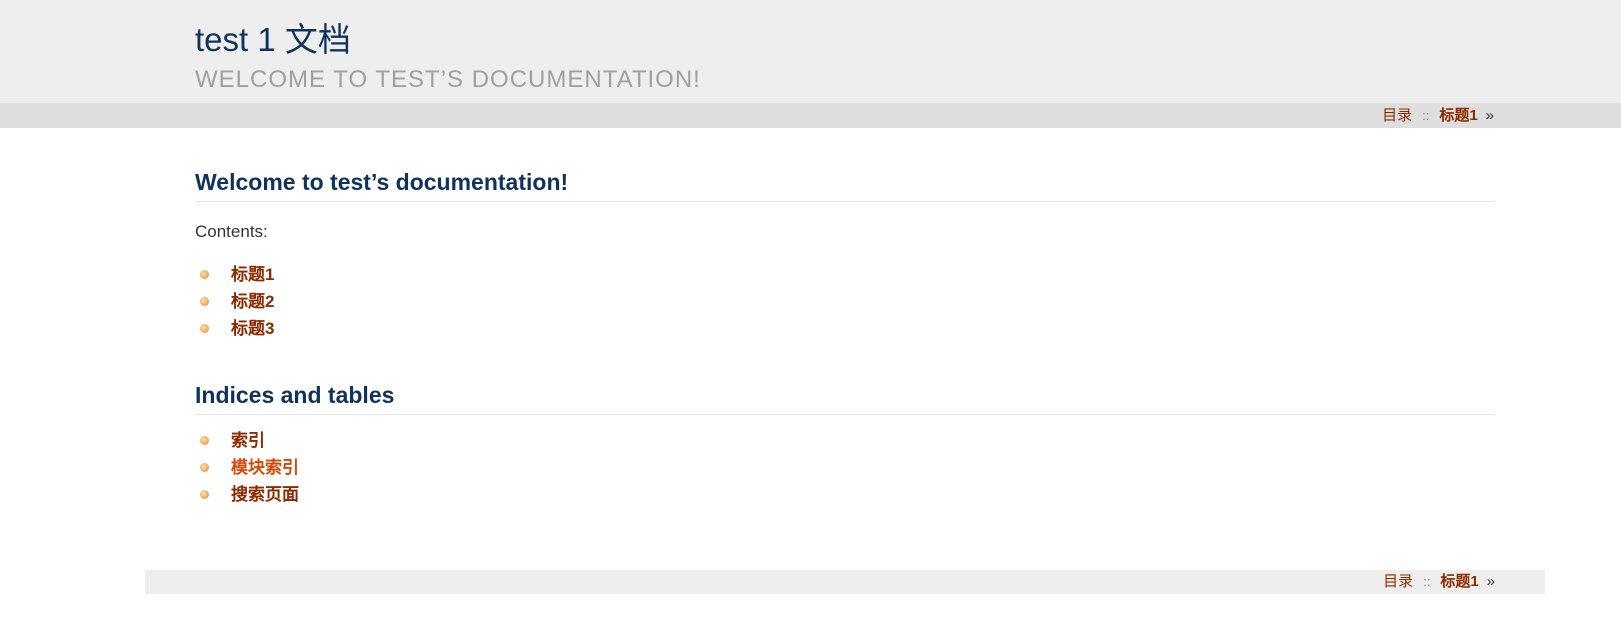 The image size is (1621, 625). I want to click on list-item: 标题2, so click(234, 301).